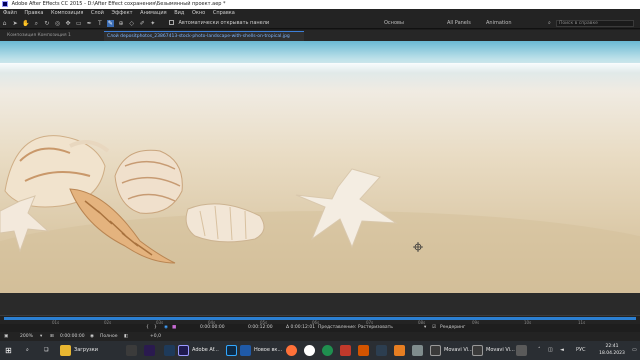 This screenshot has height=360, width=640. I want to click on in-point-bracket-icon: {, so click(147, 328).